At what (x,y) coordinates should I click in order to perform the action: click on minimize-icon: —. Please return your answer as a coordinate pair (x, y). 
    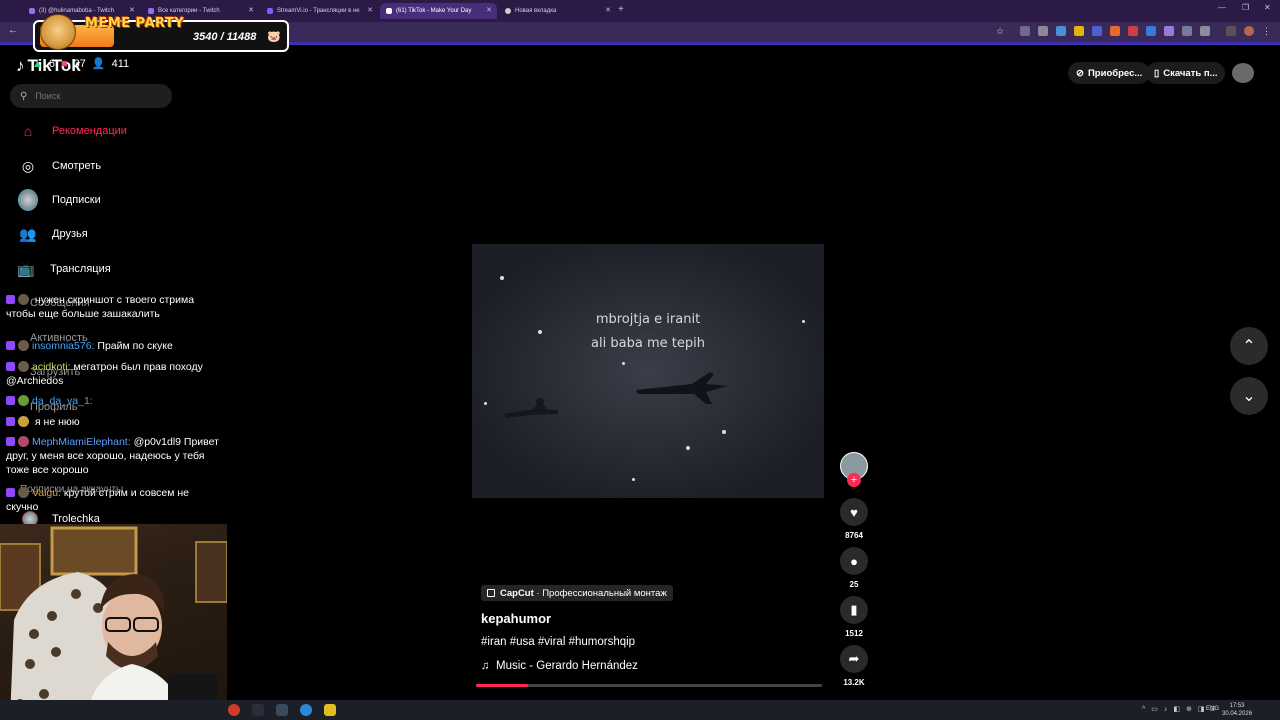
    Looking at the image, I should click on (1222, 7).